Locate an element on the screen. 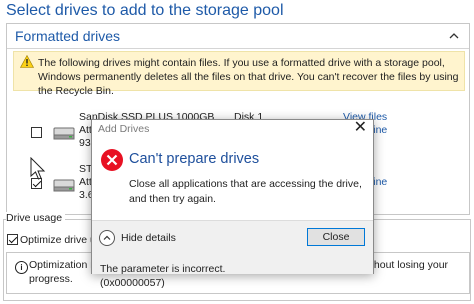 This screenshot has width=474, height=304. drive-usage-label: Drive usage is located at coordinates (36, 218).